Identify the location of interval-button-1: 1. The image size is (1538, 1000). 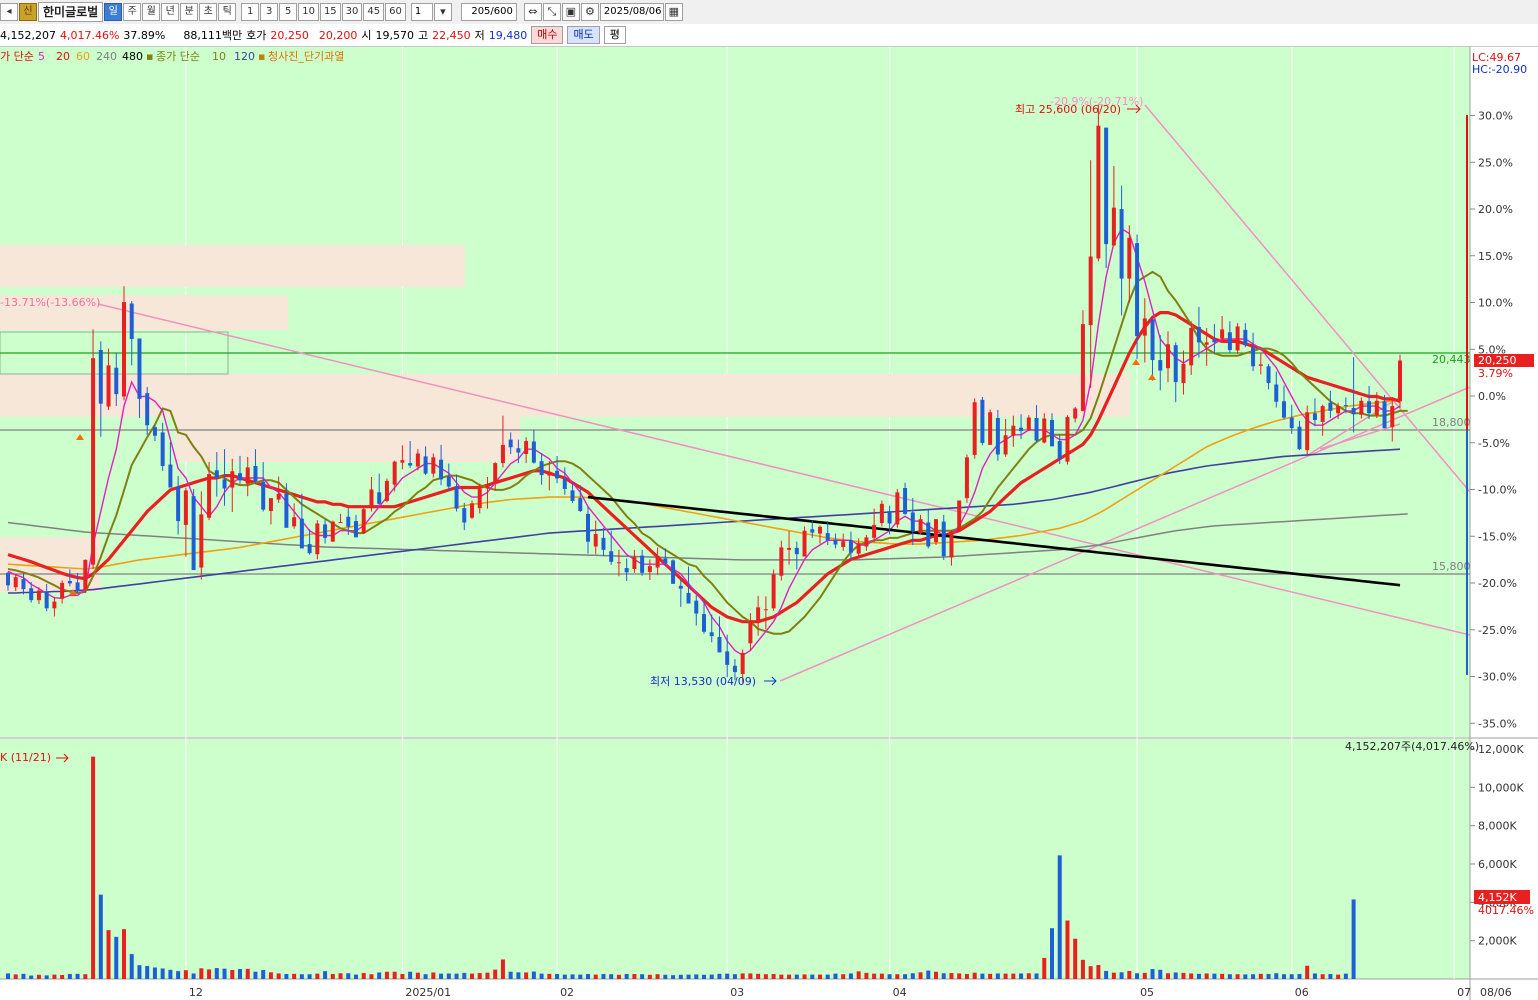
(250, 12).